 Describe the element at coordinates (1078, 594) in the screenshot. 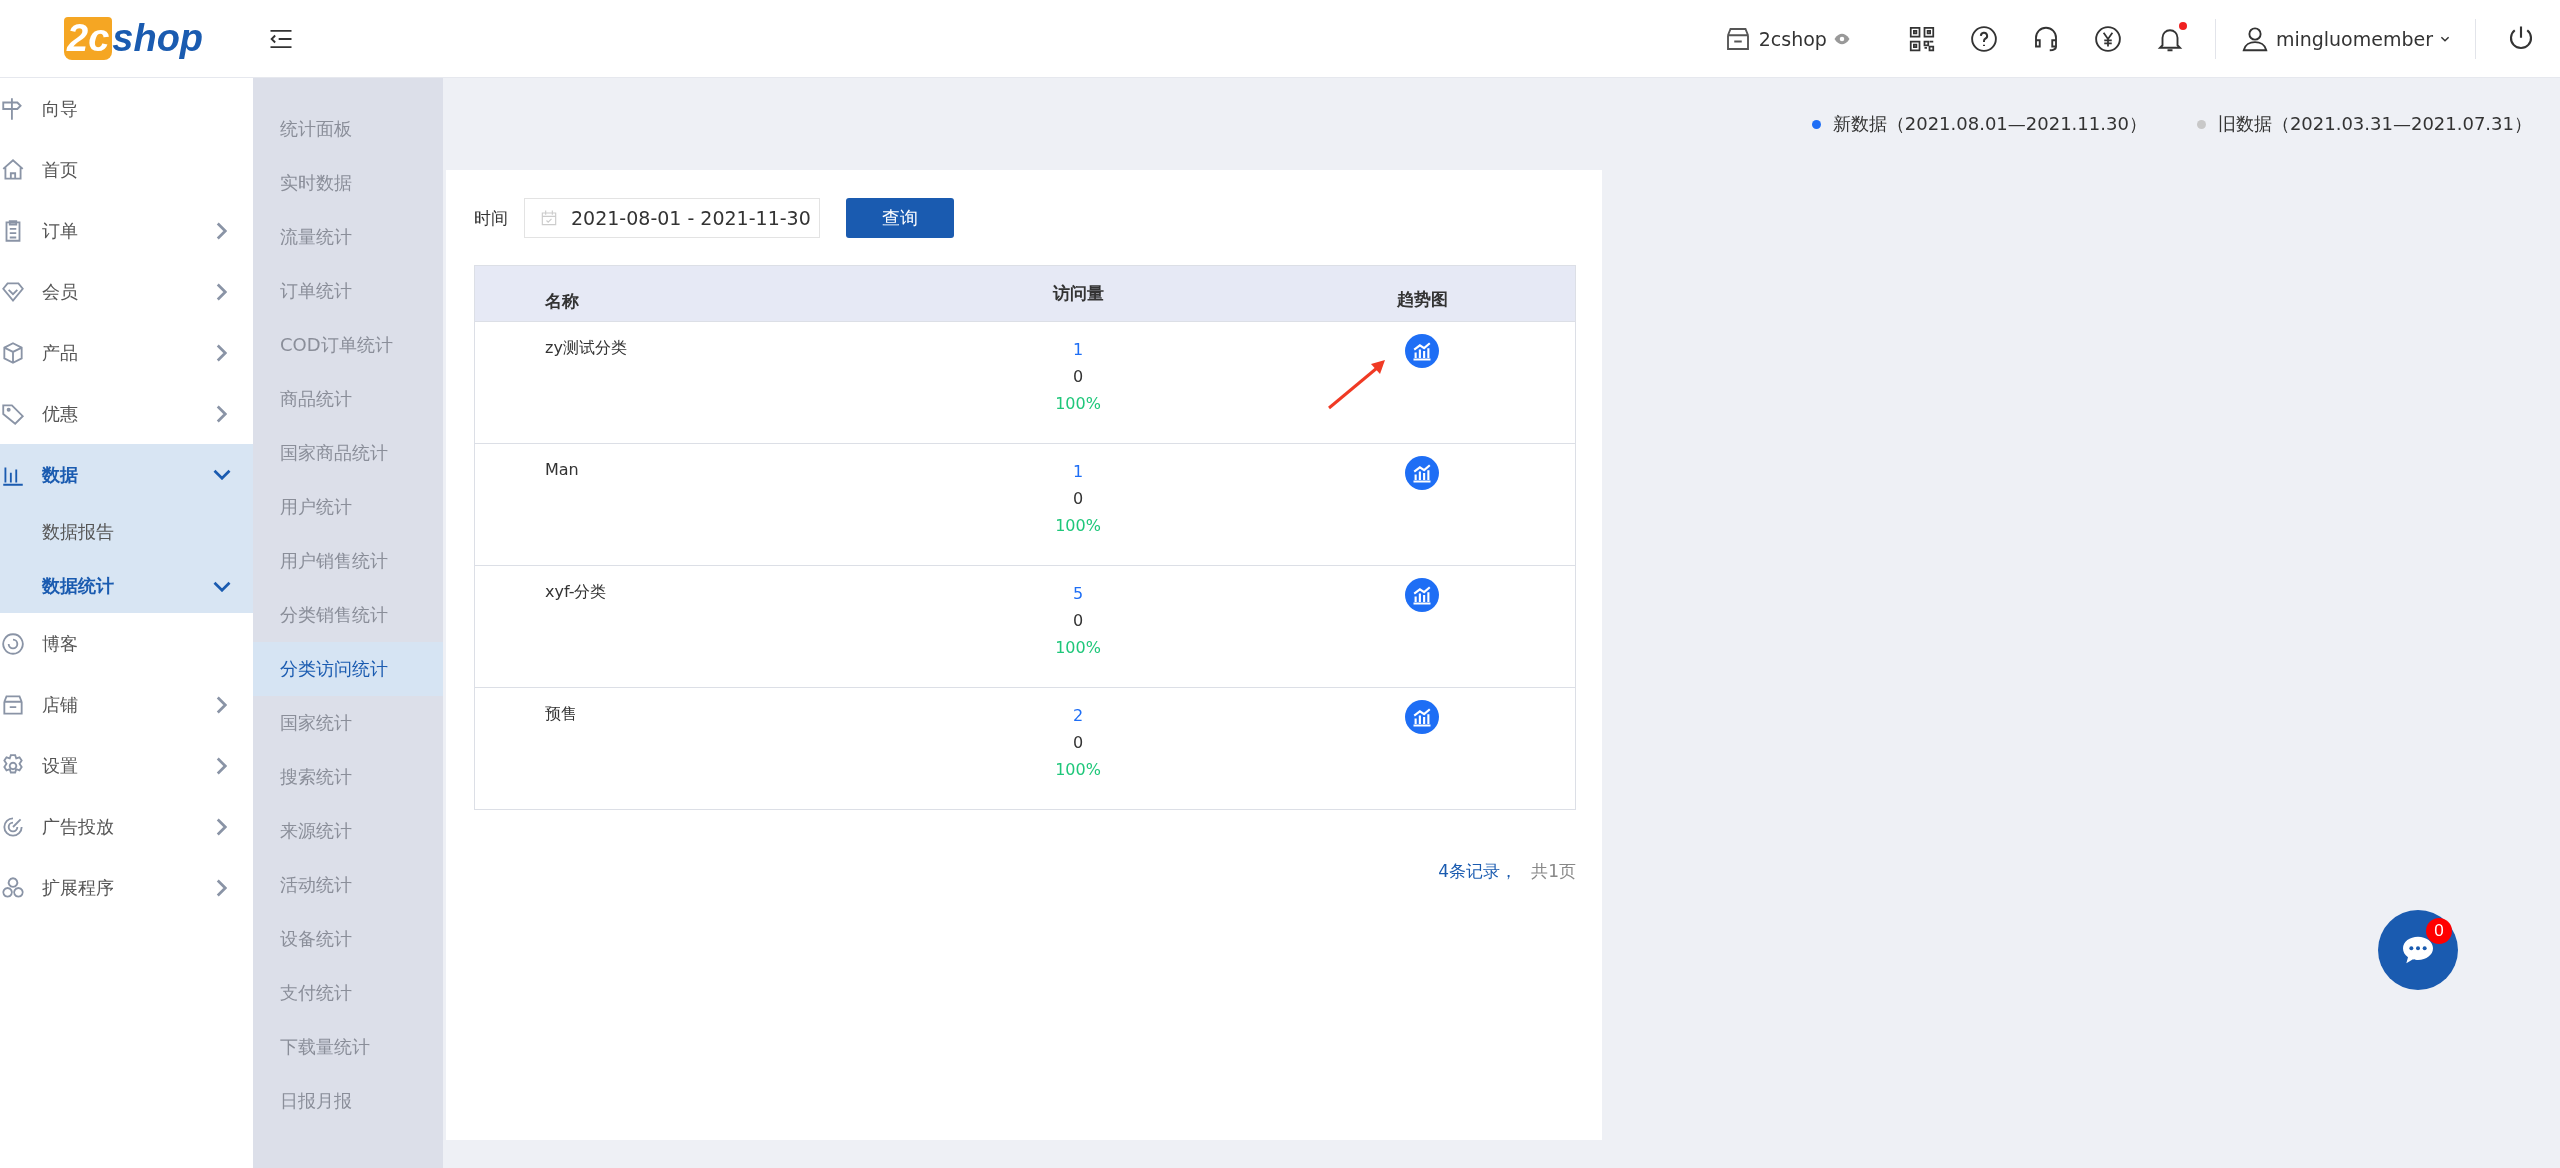

I see `visit-count: 5` at that location.